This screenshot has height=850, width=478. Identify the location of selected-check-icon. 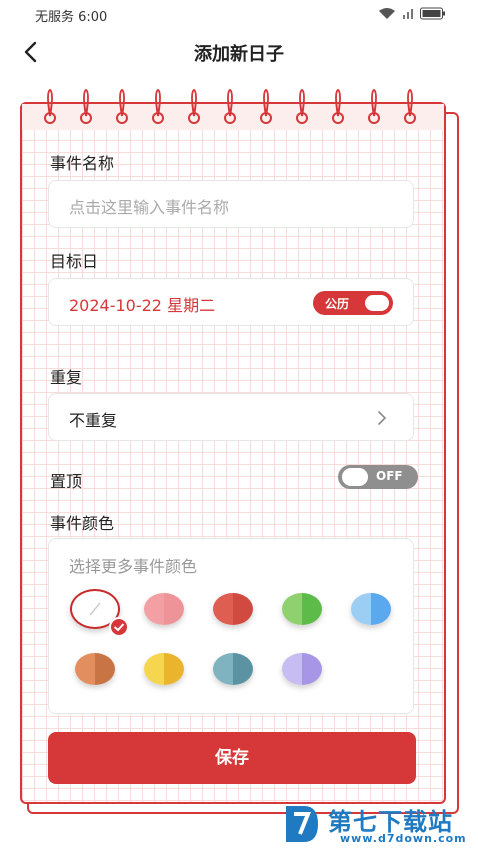
(119, 627).